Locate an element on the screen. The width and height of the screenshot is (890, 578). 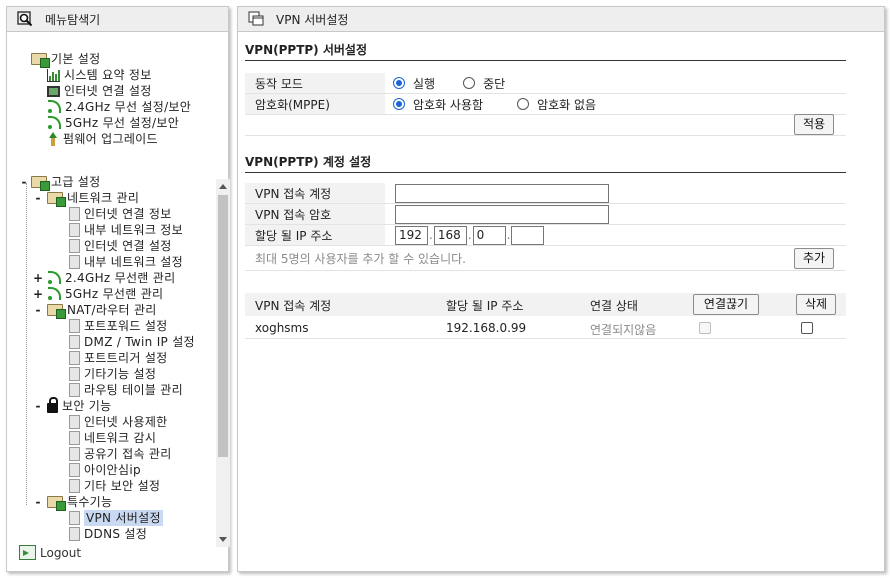
nav-item-lan-config: 내부 네트워크 설정 is located at coordinates (126, 262).